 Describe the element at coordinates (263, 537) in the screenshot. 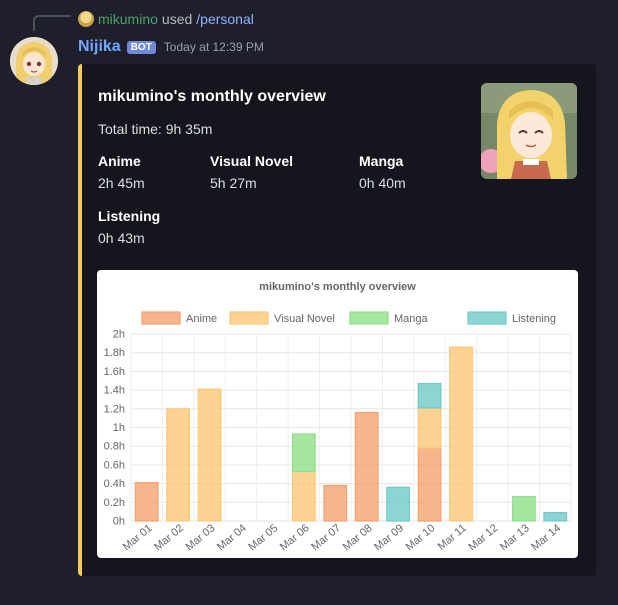

I see `x-tick-label: Mar 05` at that location.